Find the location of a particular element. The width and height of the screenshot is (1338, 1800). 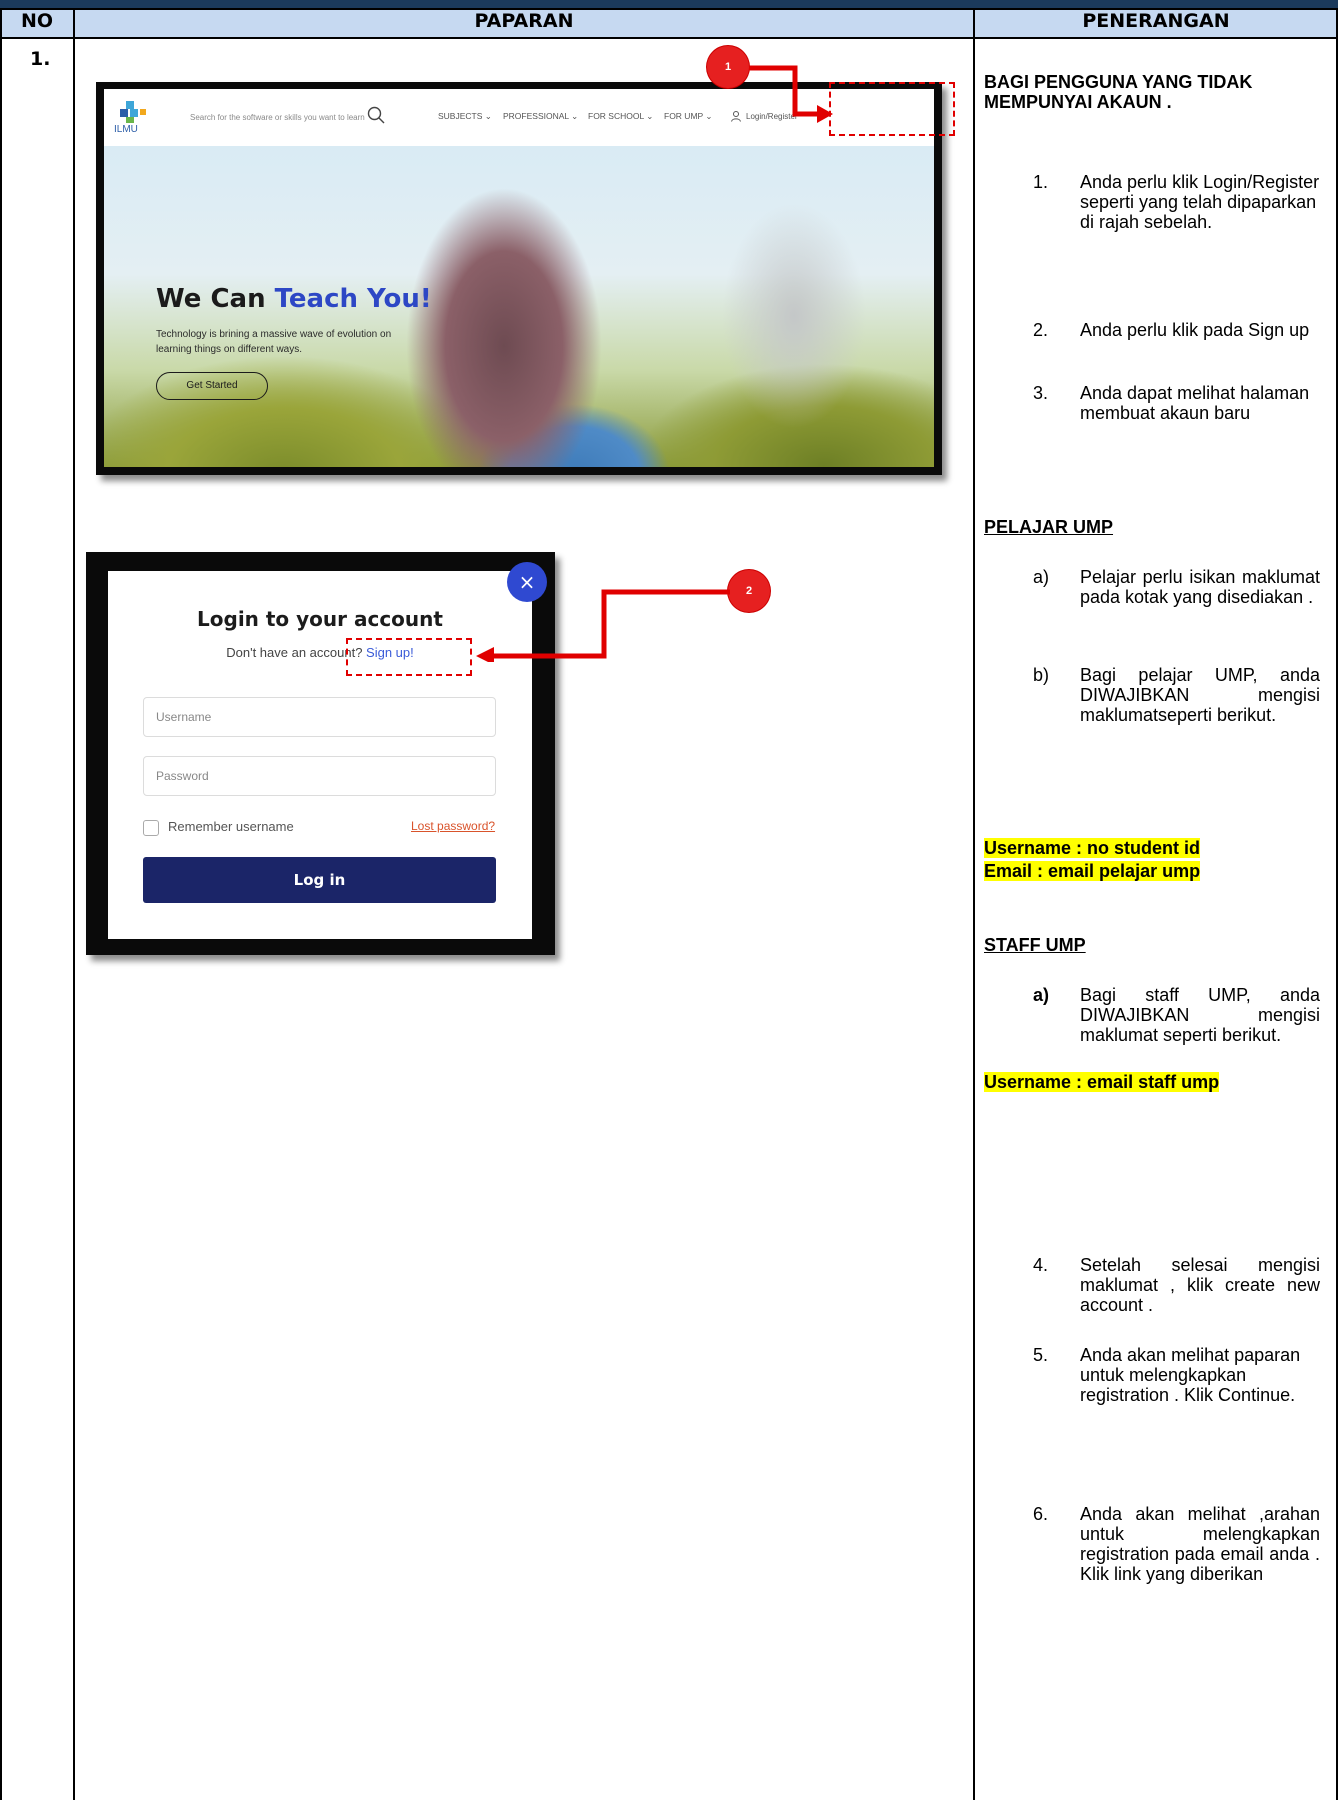

login-button: Log in is located at coordinates (319, 880).